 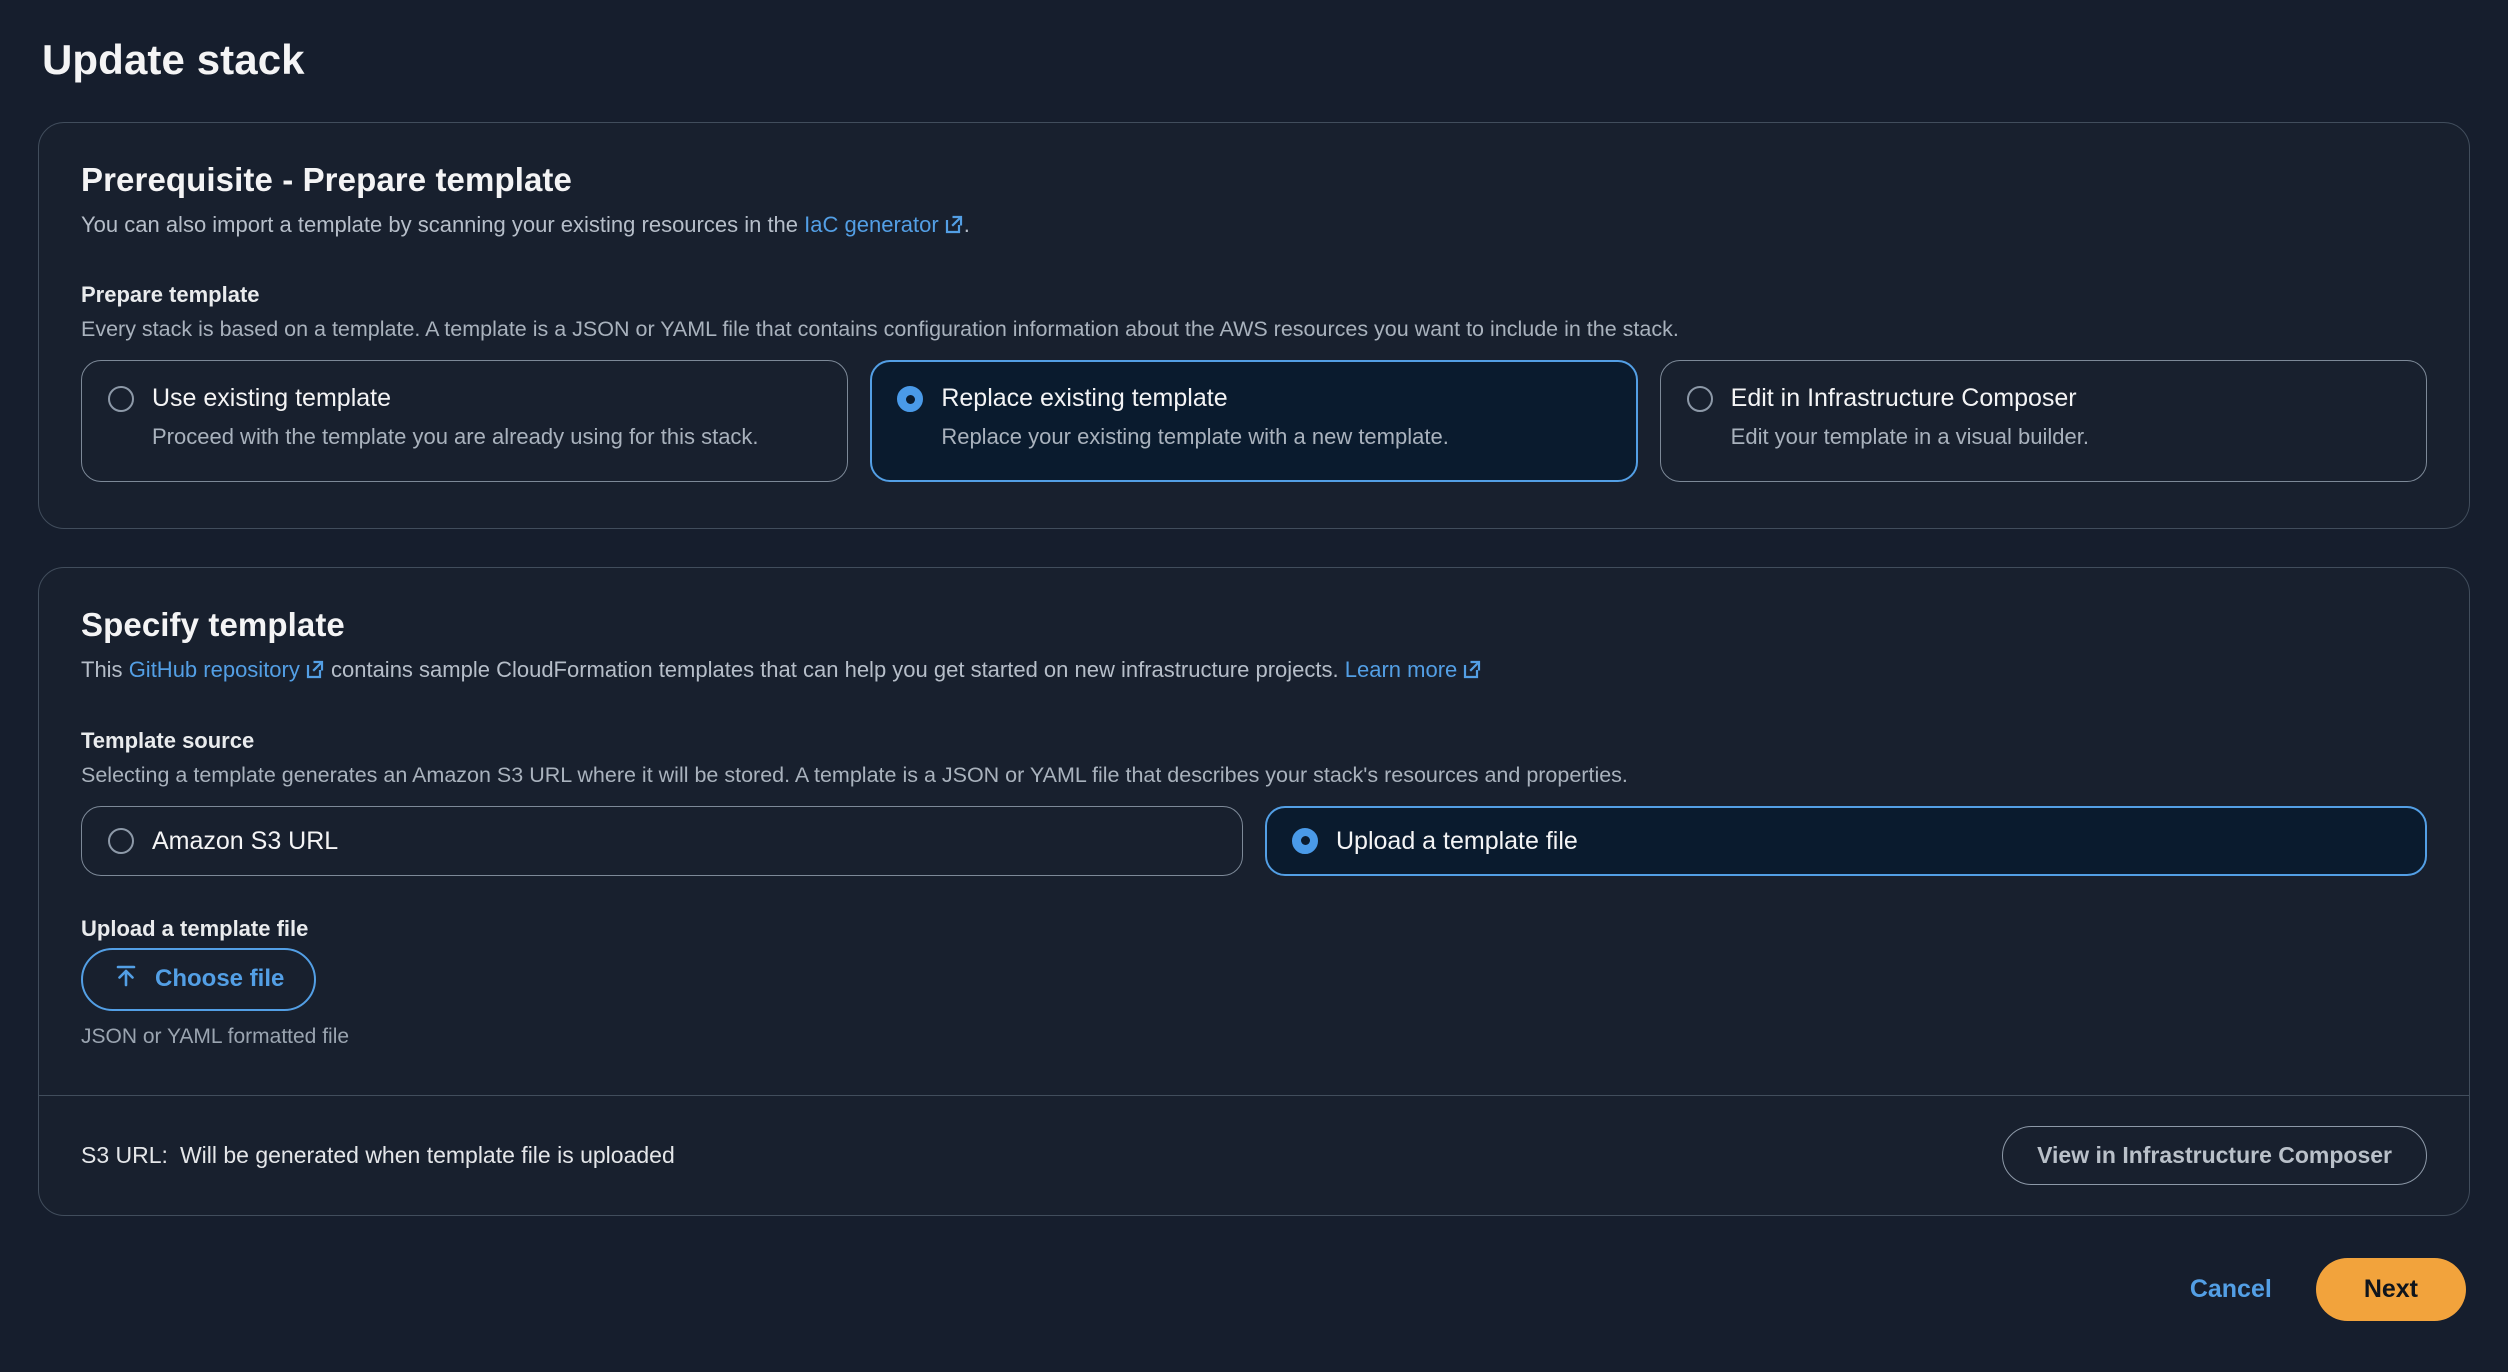 I want to click on template-source-label: Template source, so click(x=168, y=740).